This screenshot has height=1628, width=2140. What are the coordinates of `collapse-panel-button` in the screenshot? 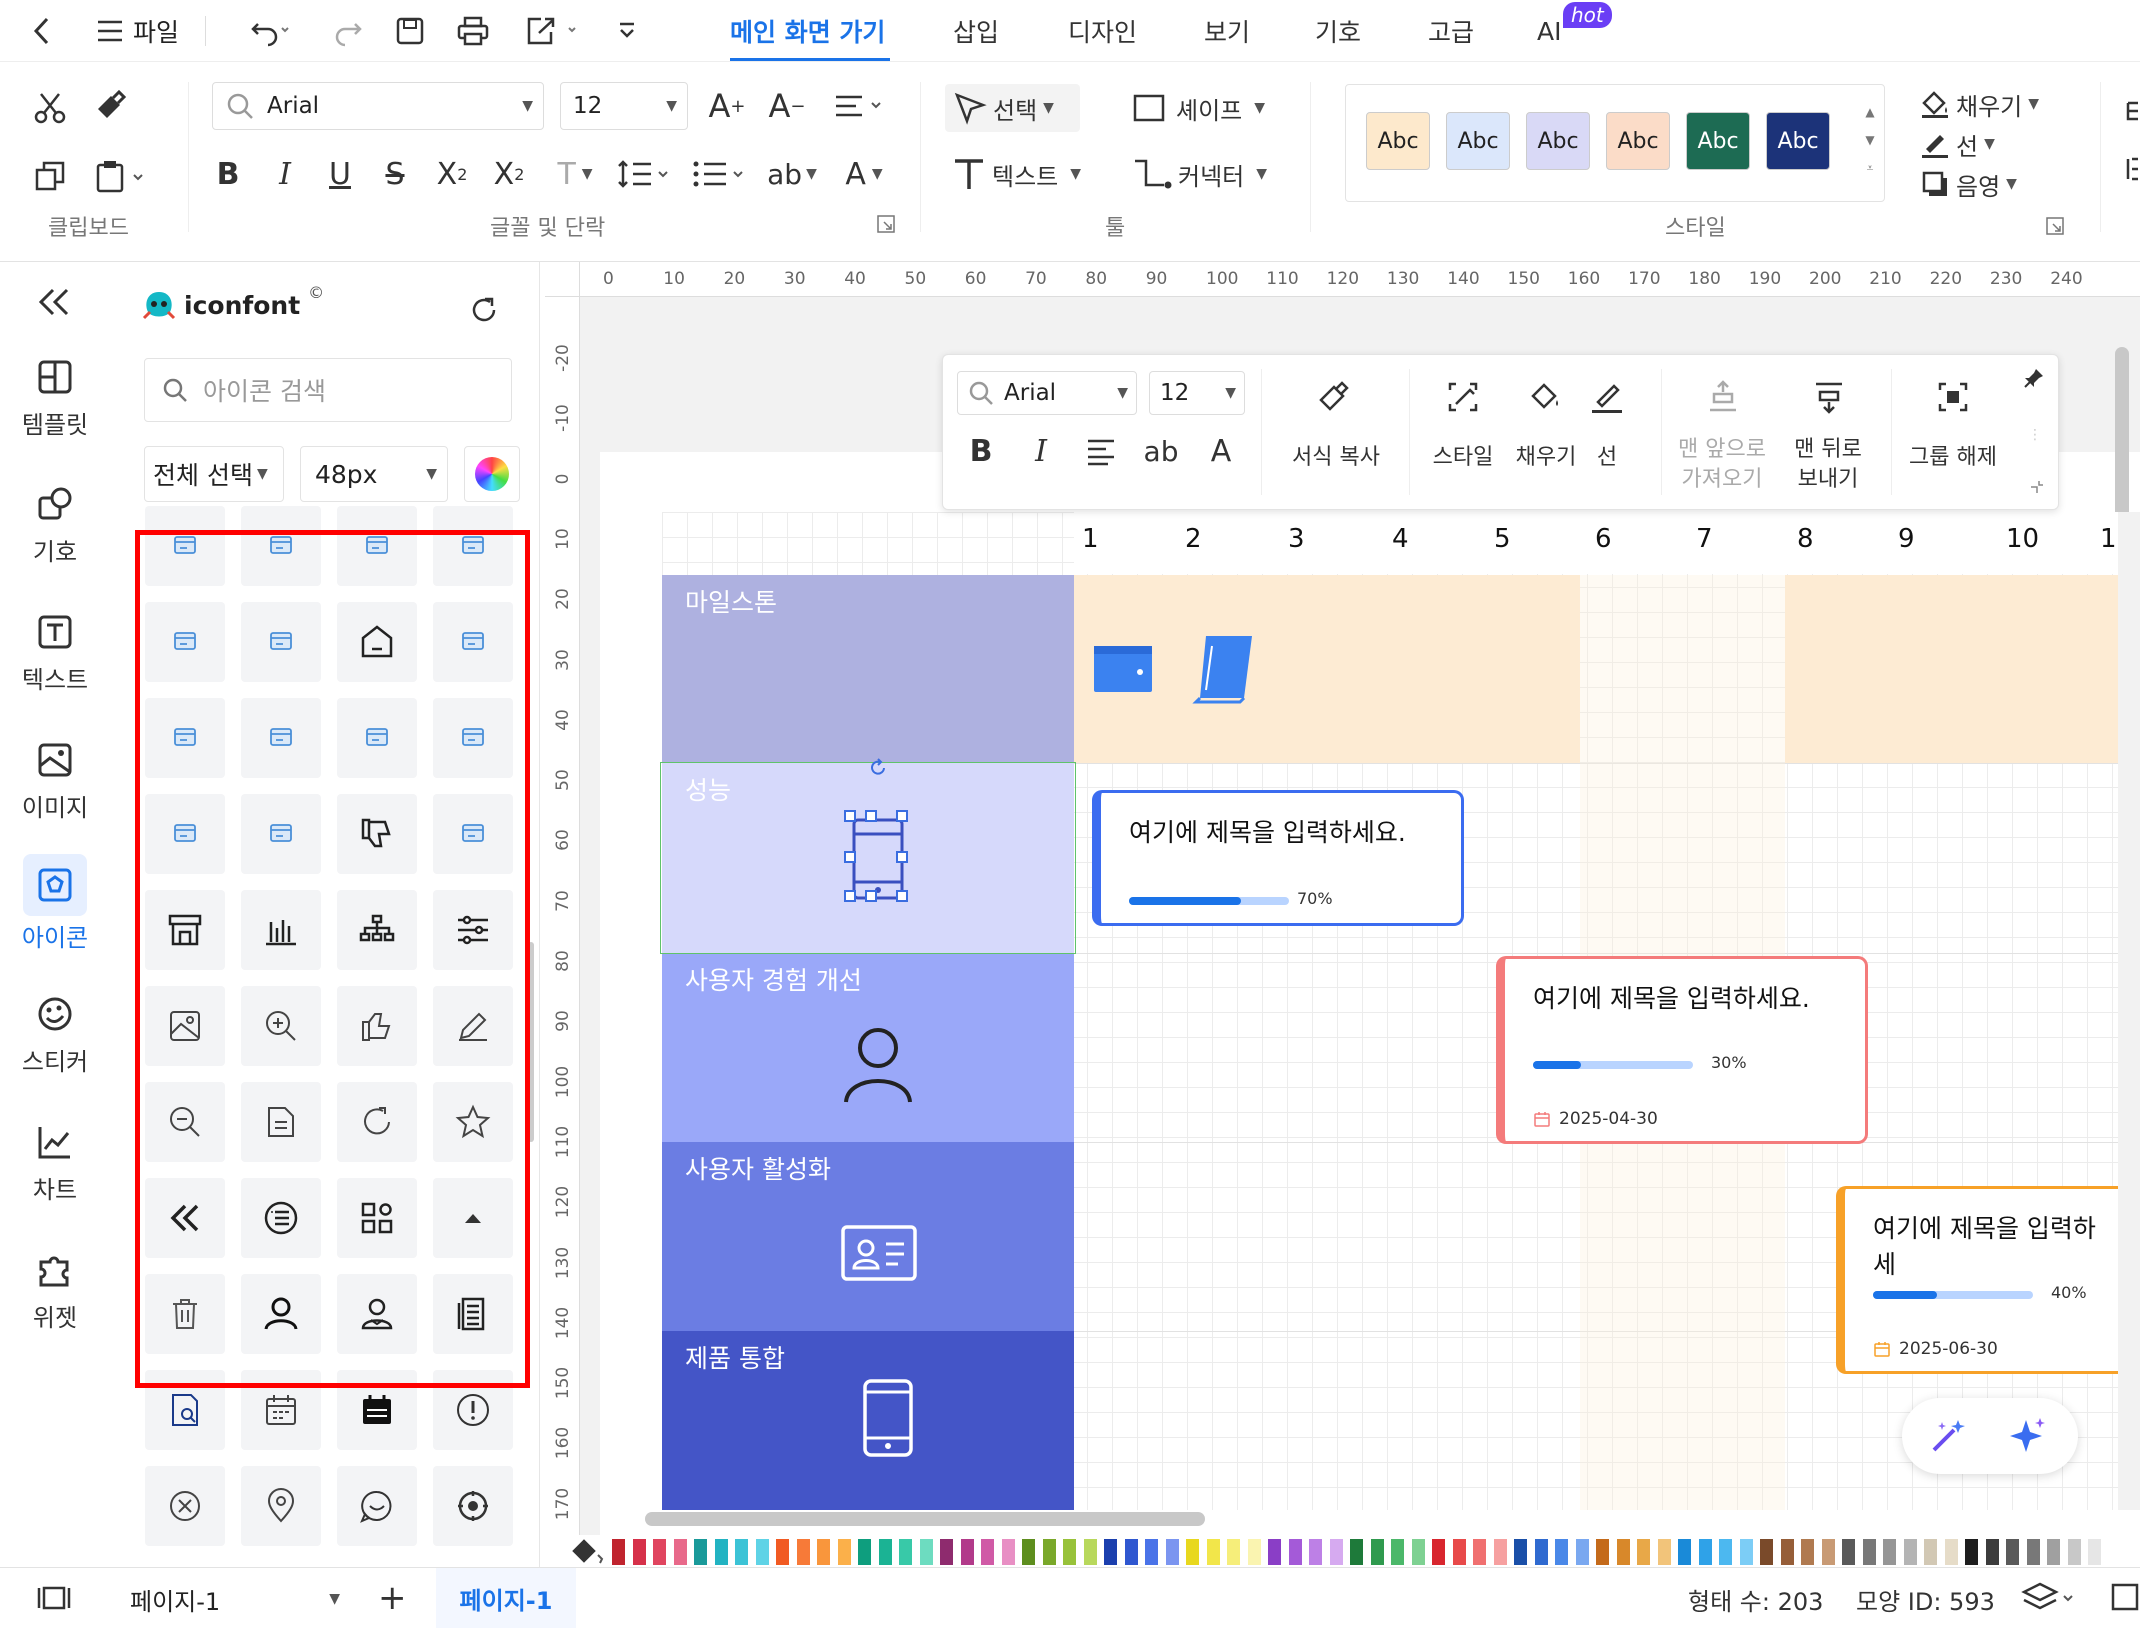 It's located at (55, 302).